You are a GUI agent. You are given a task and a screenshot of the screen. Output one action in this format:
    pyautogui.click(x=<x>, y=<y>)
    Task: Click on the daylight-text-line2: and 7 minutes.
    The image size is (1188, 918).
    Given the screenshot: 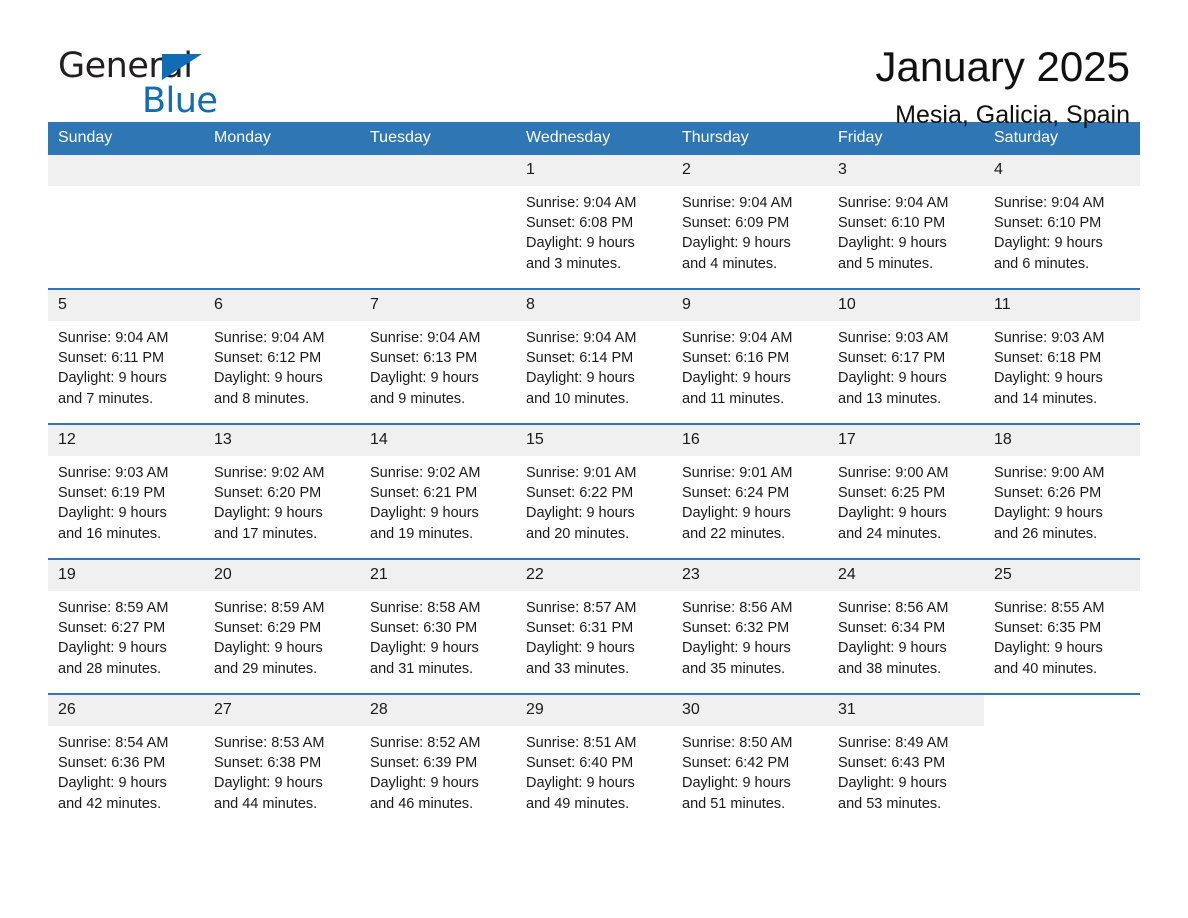 What is the action you would take?
    pyautogui.click(x=106, y=398)
    